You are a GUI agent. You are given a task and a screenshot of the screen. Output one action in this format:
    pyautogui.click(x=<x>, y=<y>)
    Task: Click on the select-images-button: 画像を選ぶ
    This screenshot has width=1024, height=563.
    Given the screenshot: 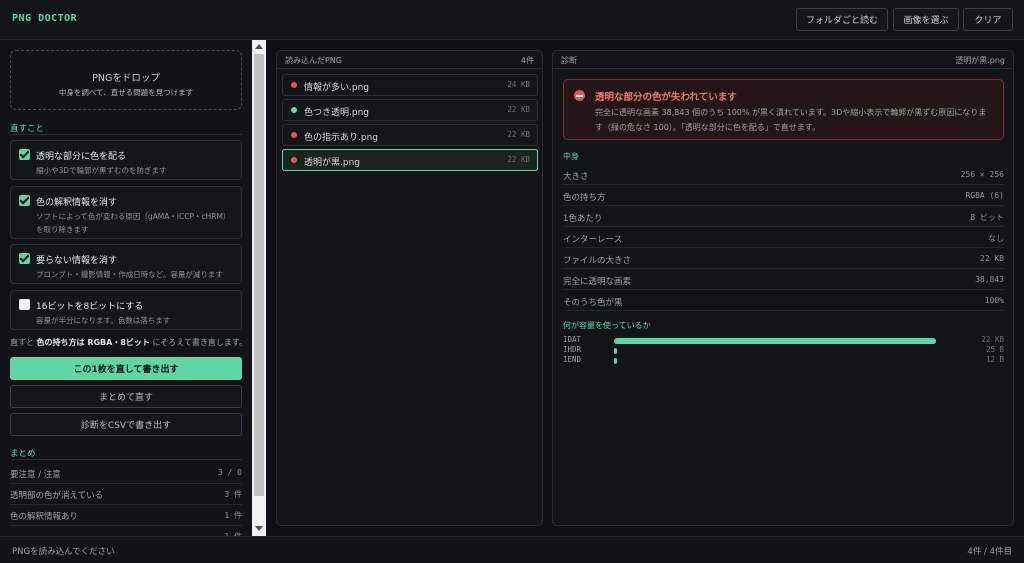 What is the action you would take?
    pyautogui.click(x=926, y=19)
    